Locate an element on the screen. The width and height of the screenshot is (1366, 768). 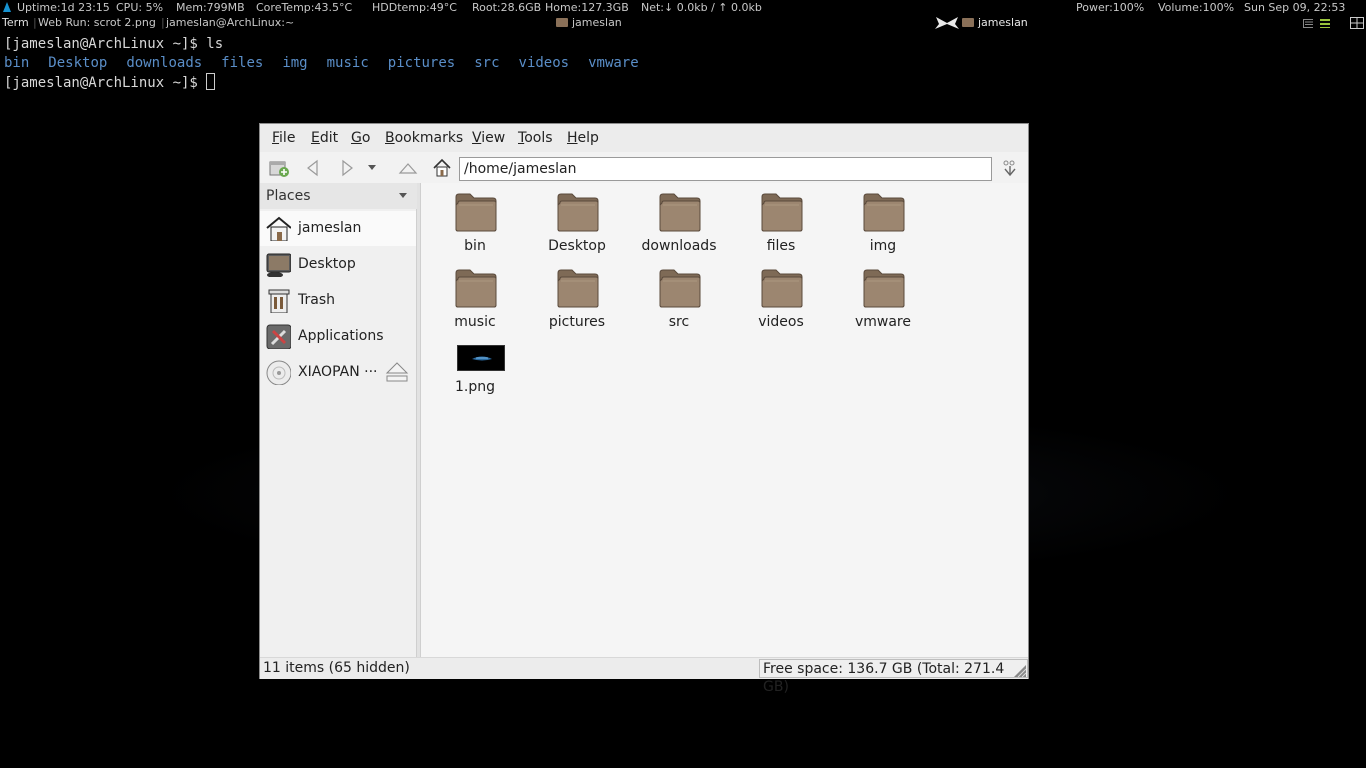
menu-file: File is located at coordinates (283, 138).